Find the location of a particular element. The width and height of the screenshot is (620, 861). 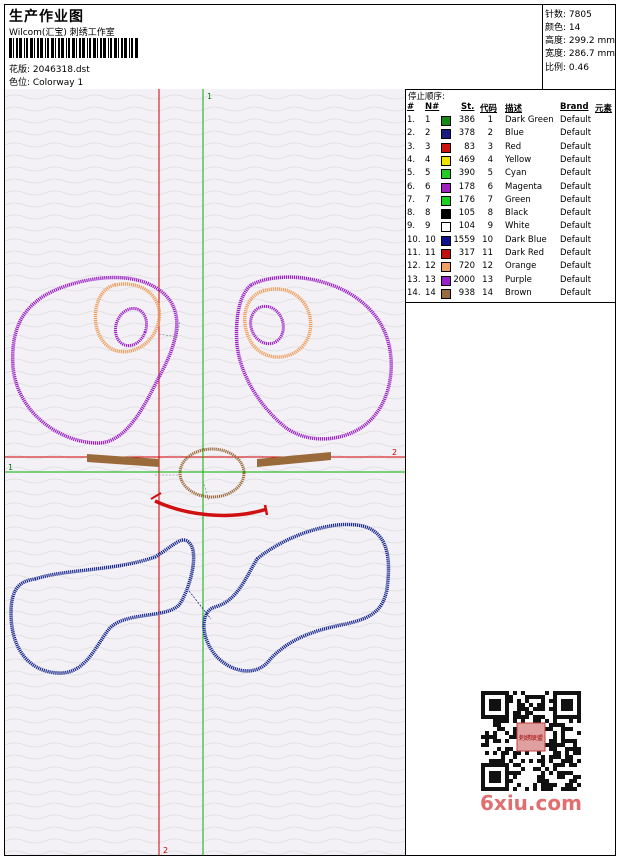

row-needle: 9 is located at coordinates (428, 226).